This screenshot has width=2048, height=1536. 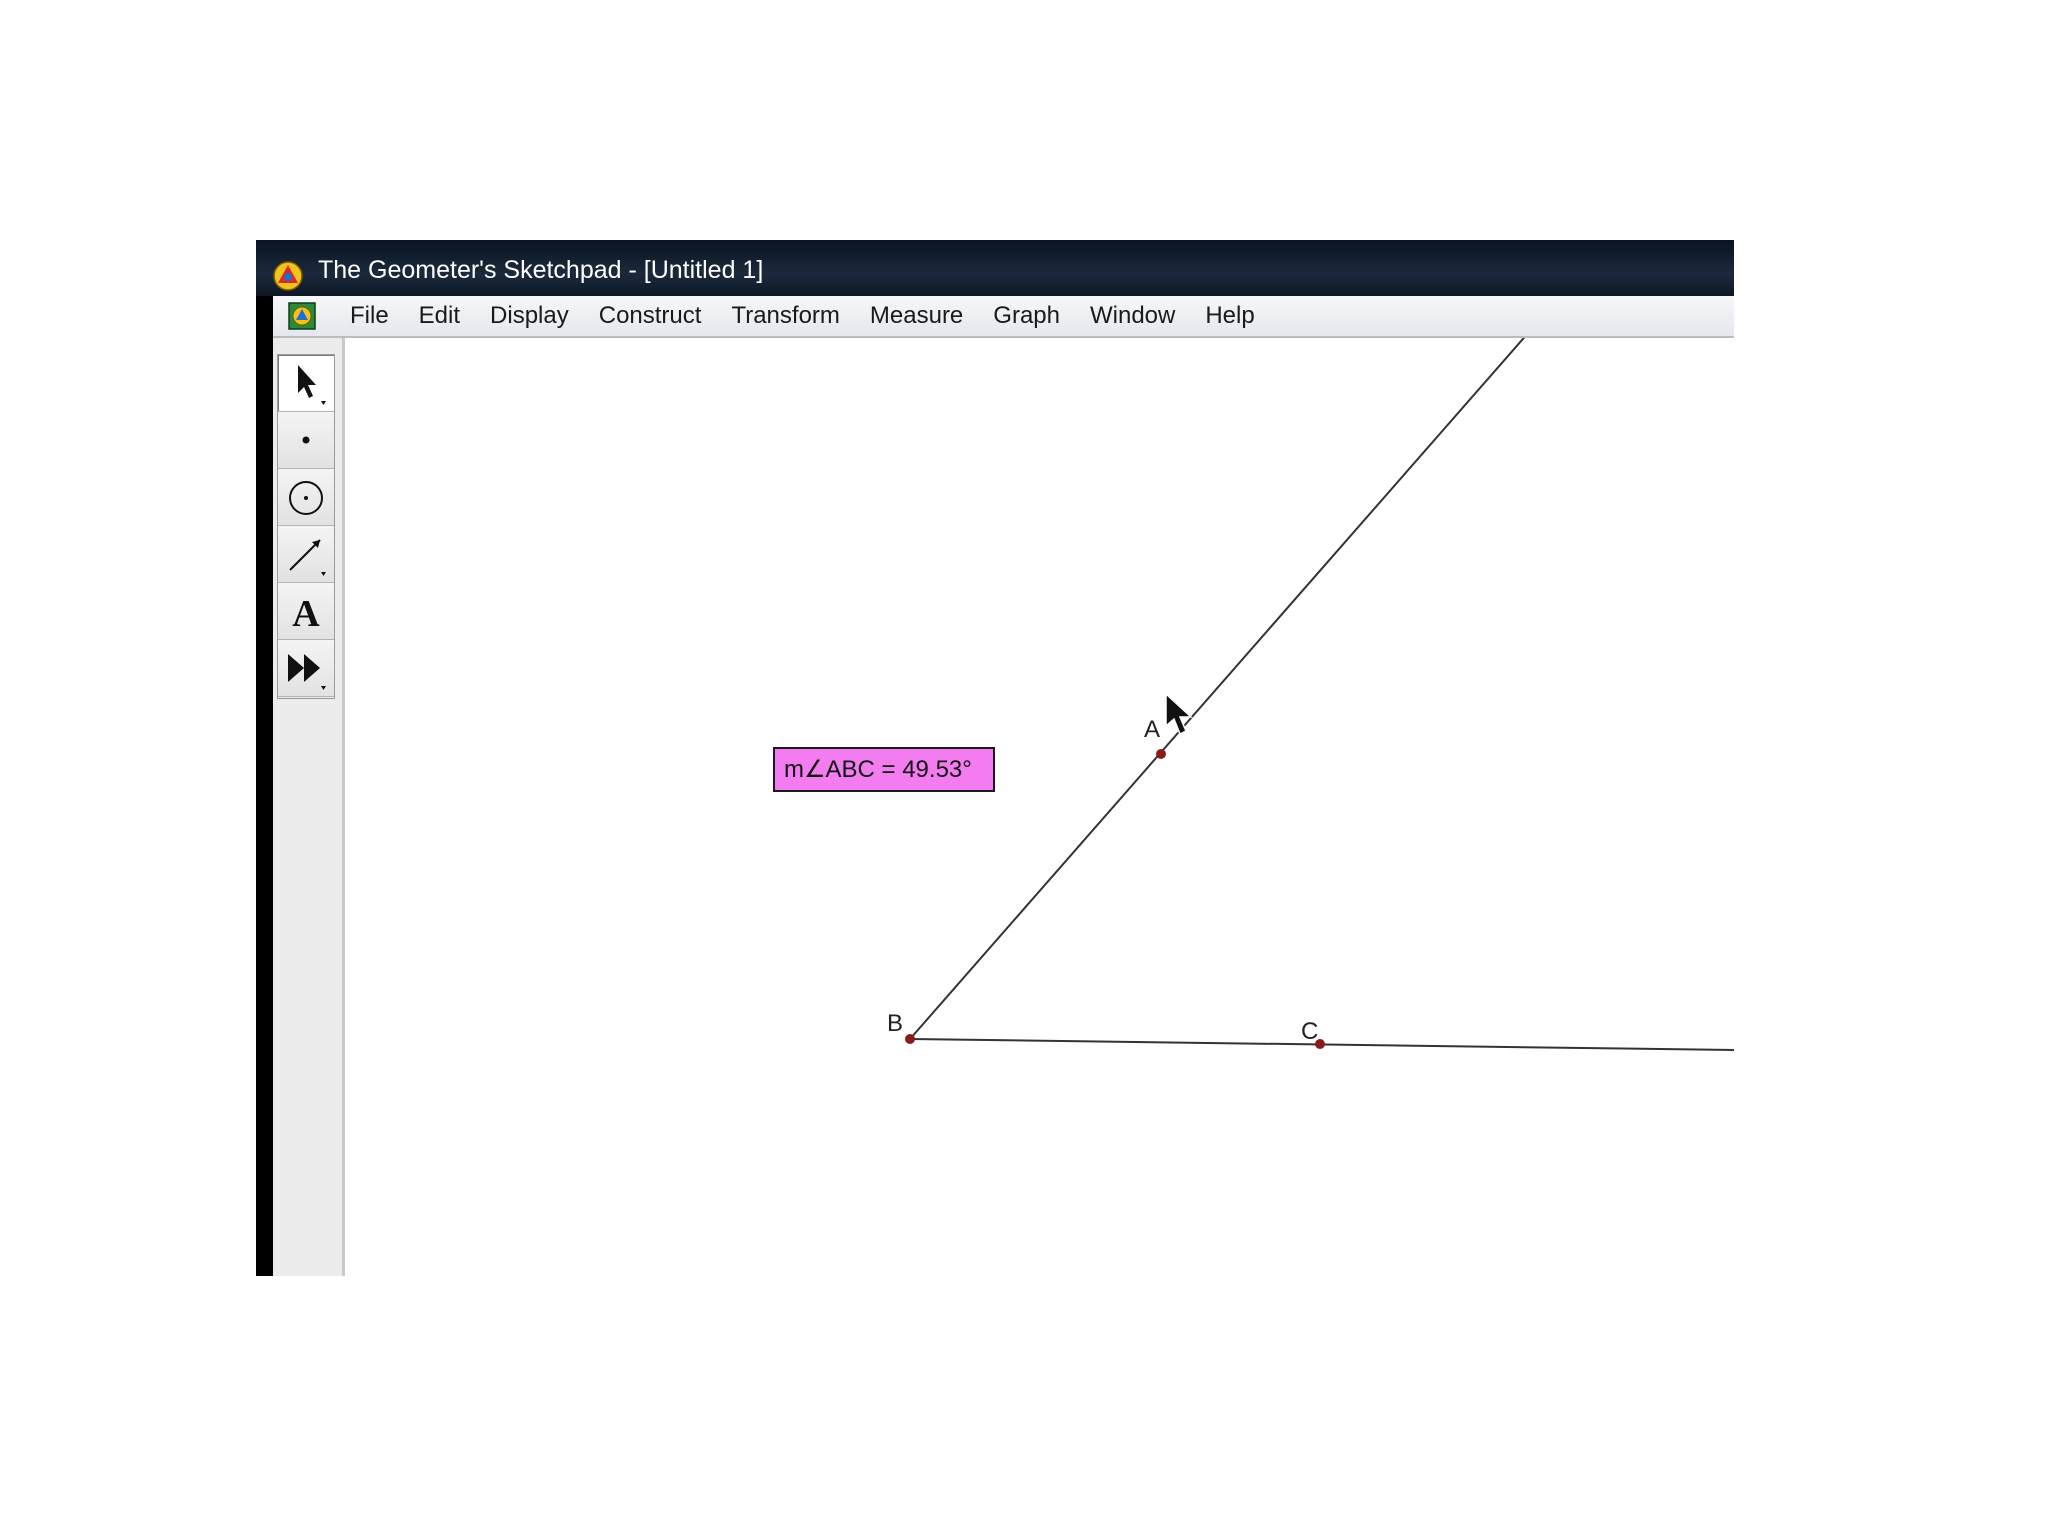 What do you see at coordinates (995, 268) in the screenshot?
I see `title-bar: The Geometer's Sketchpad - [Untitled 1]` at bounding box center [995, 268].